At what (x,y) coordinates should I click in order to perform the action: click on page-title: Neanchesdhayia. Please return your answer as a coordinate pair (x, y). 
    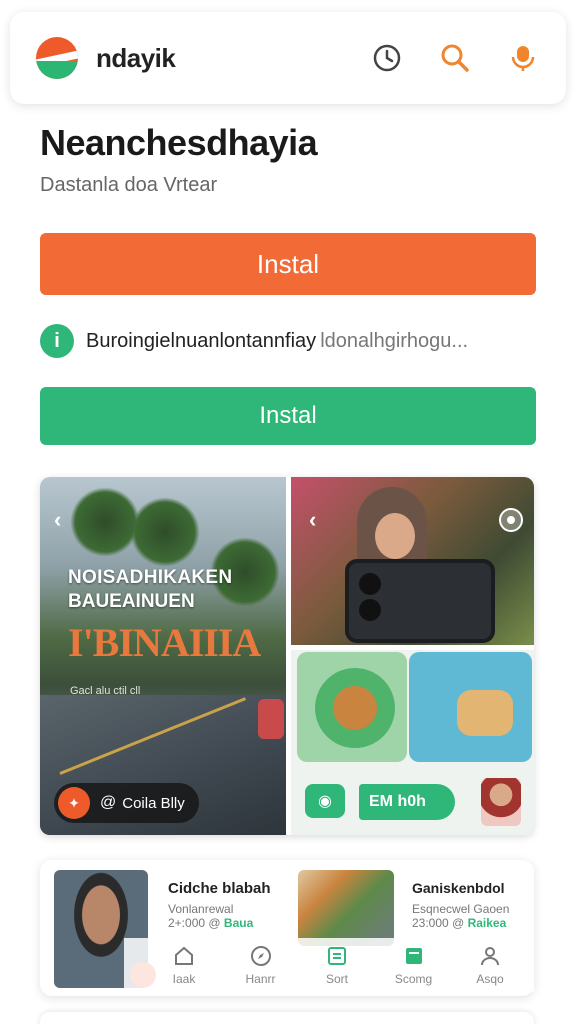
    Looking at the image, I should click on (179, 142).